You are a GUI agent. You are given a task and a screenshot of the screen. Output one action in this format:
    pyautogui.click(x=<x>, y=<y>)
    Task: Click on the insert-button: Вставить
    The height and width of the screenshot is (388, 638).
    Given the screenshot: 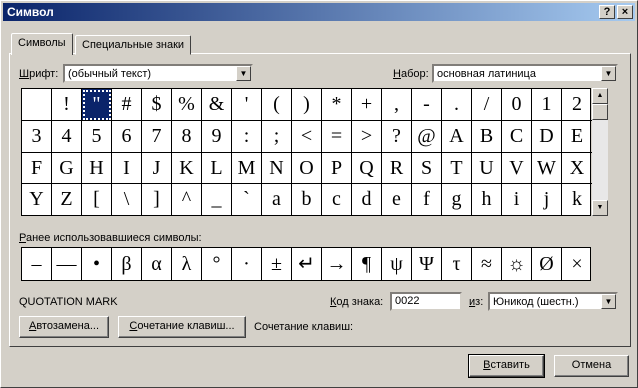 What is the action you would take?
    pyautogui.click(x=506, y=366)
    